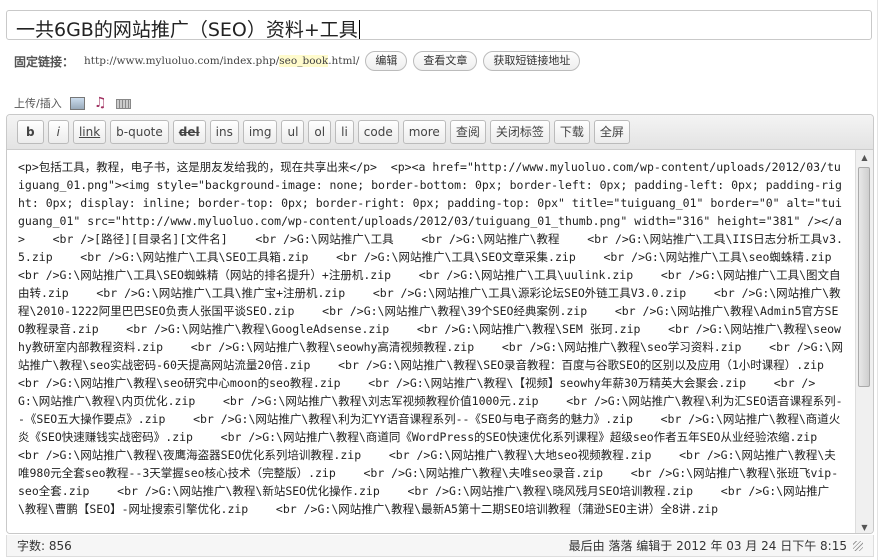 This screenshot has width=892, height=560. I want to click on download-button: 下载, so click(571, 132).